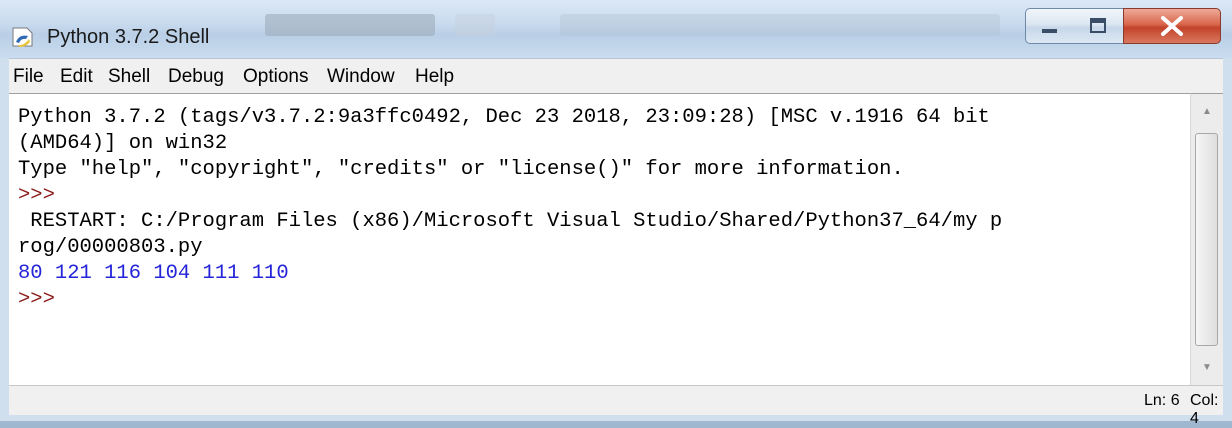  What do you see at coordinates (361, 77) in the screenshot?
I see `menu-window: Window` at bounding box center [361, 77].